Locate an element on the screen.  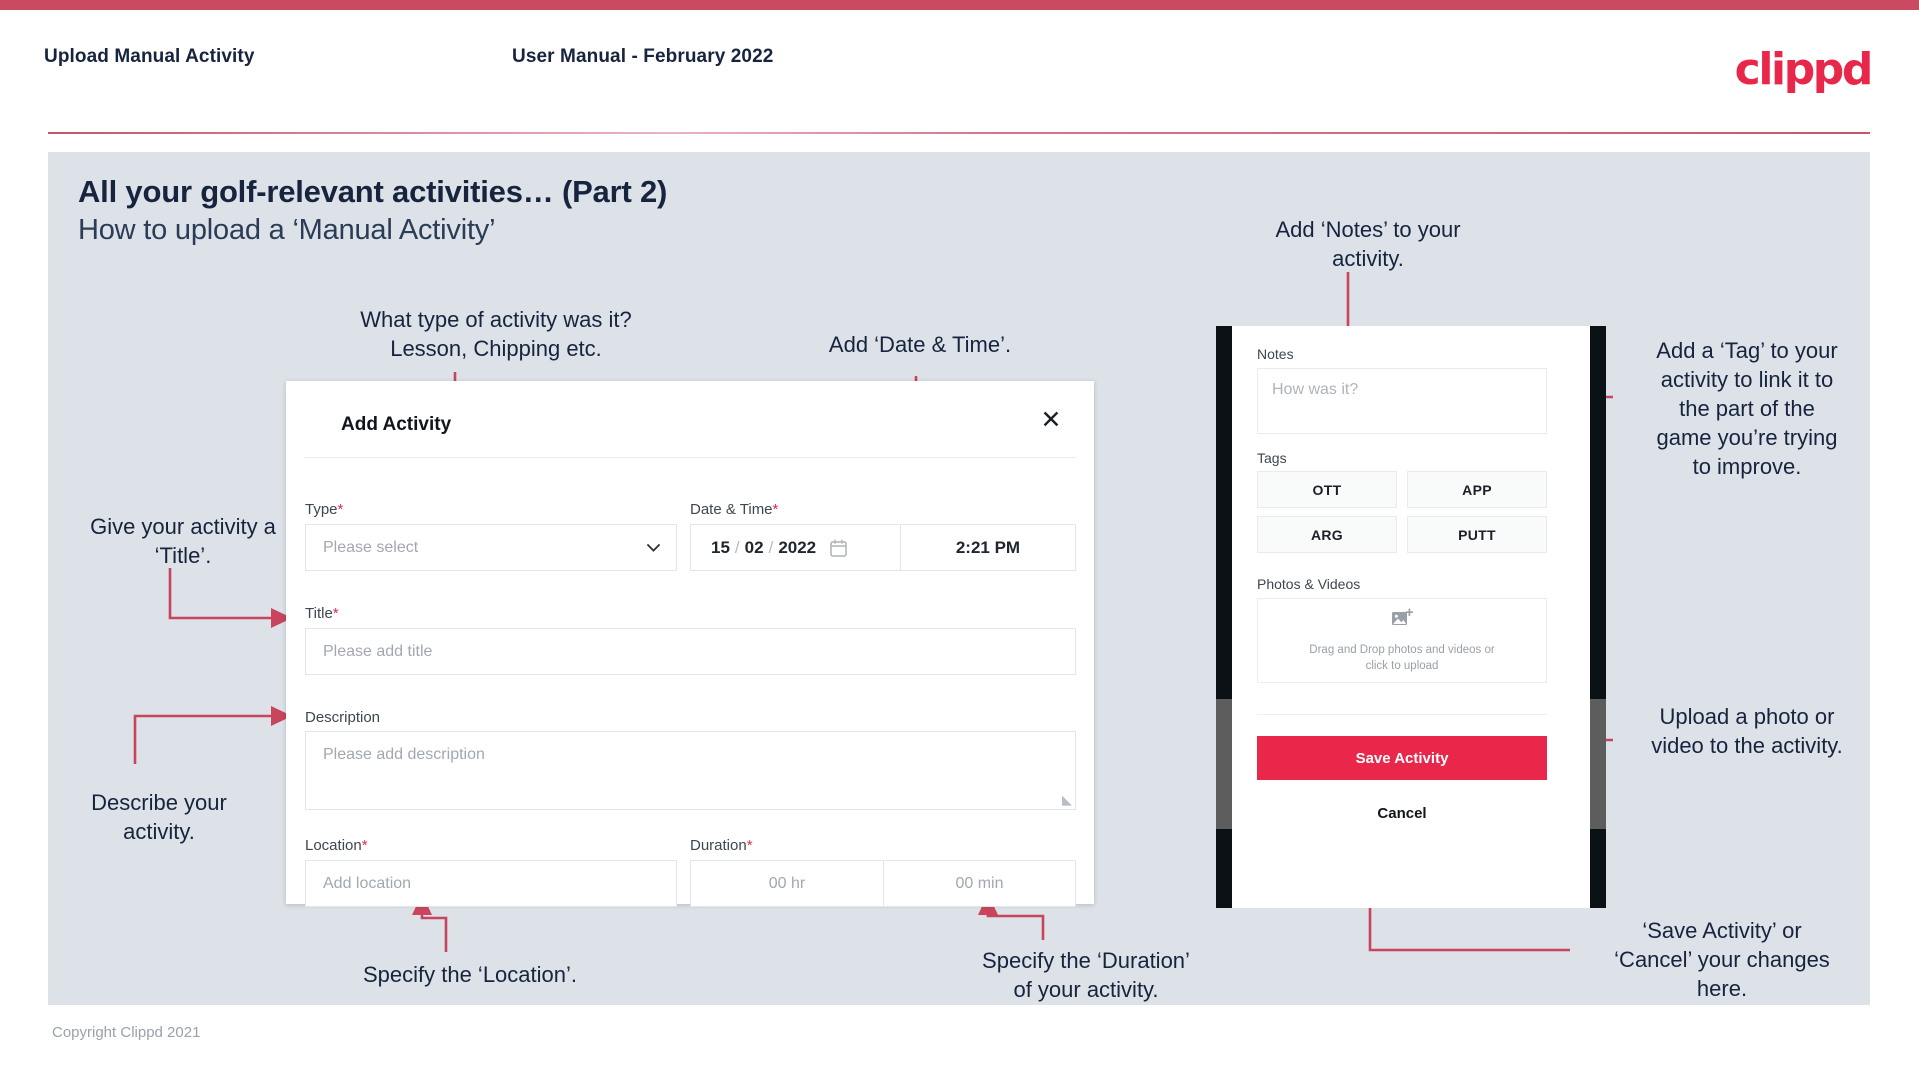
datetime-field: 15 / 02 / 2022 2:21 PM is located at coordinates (883, 547).